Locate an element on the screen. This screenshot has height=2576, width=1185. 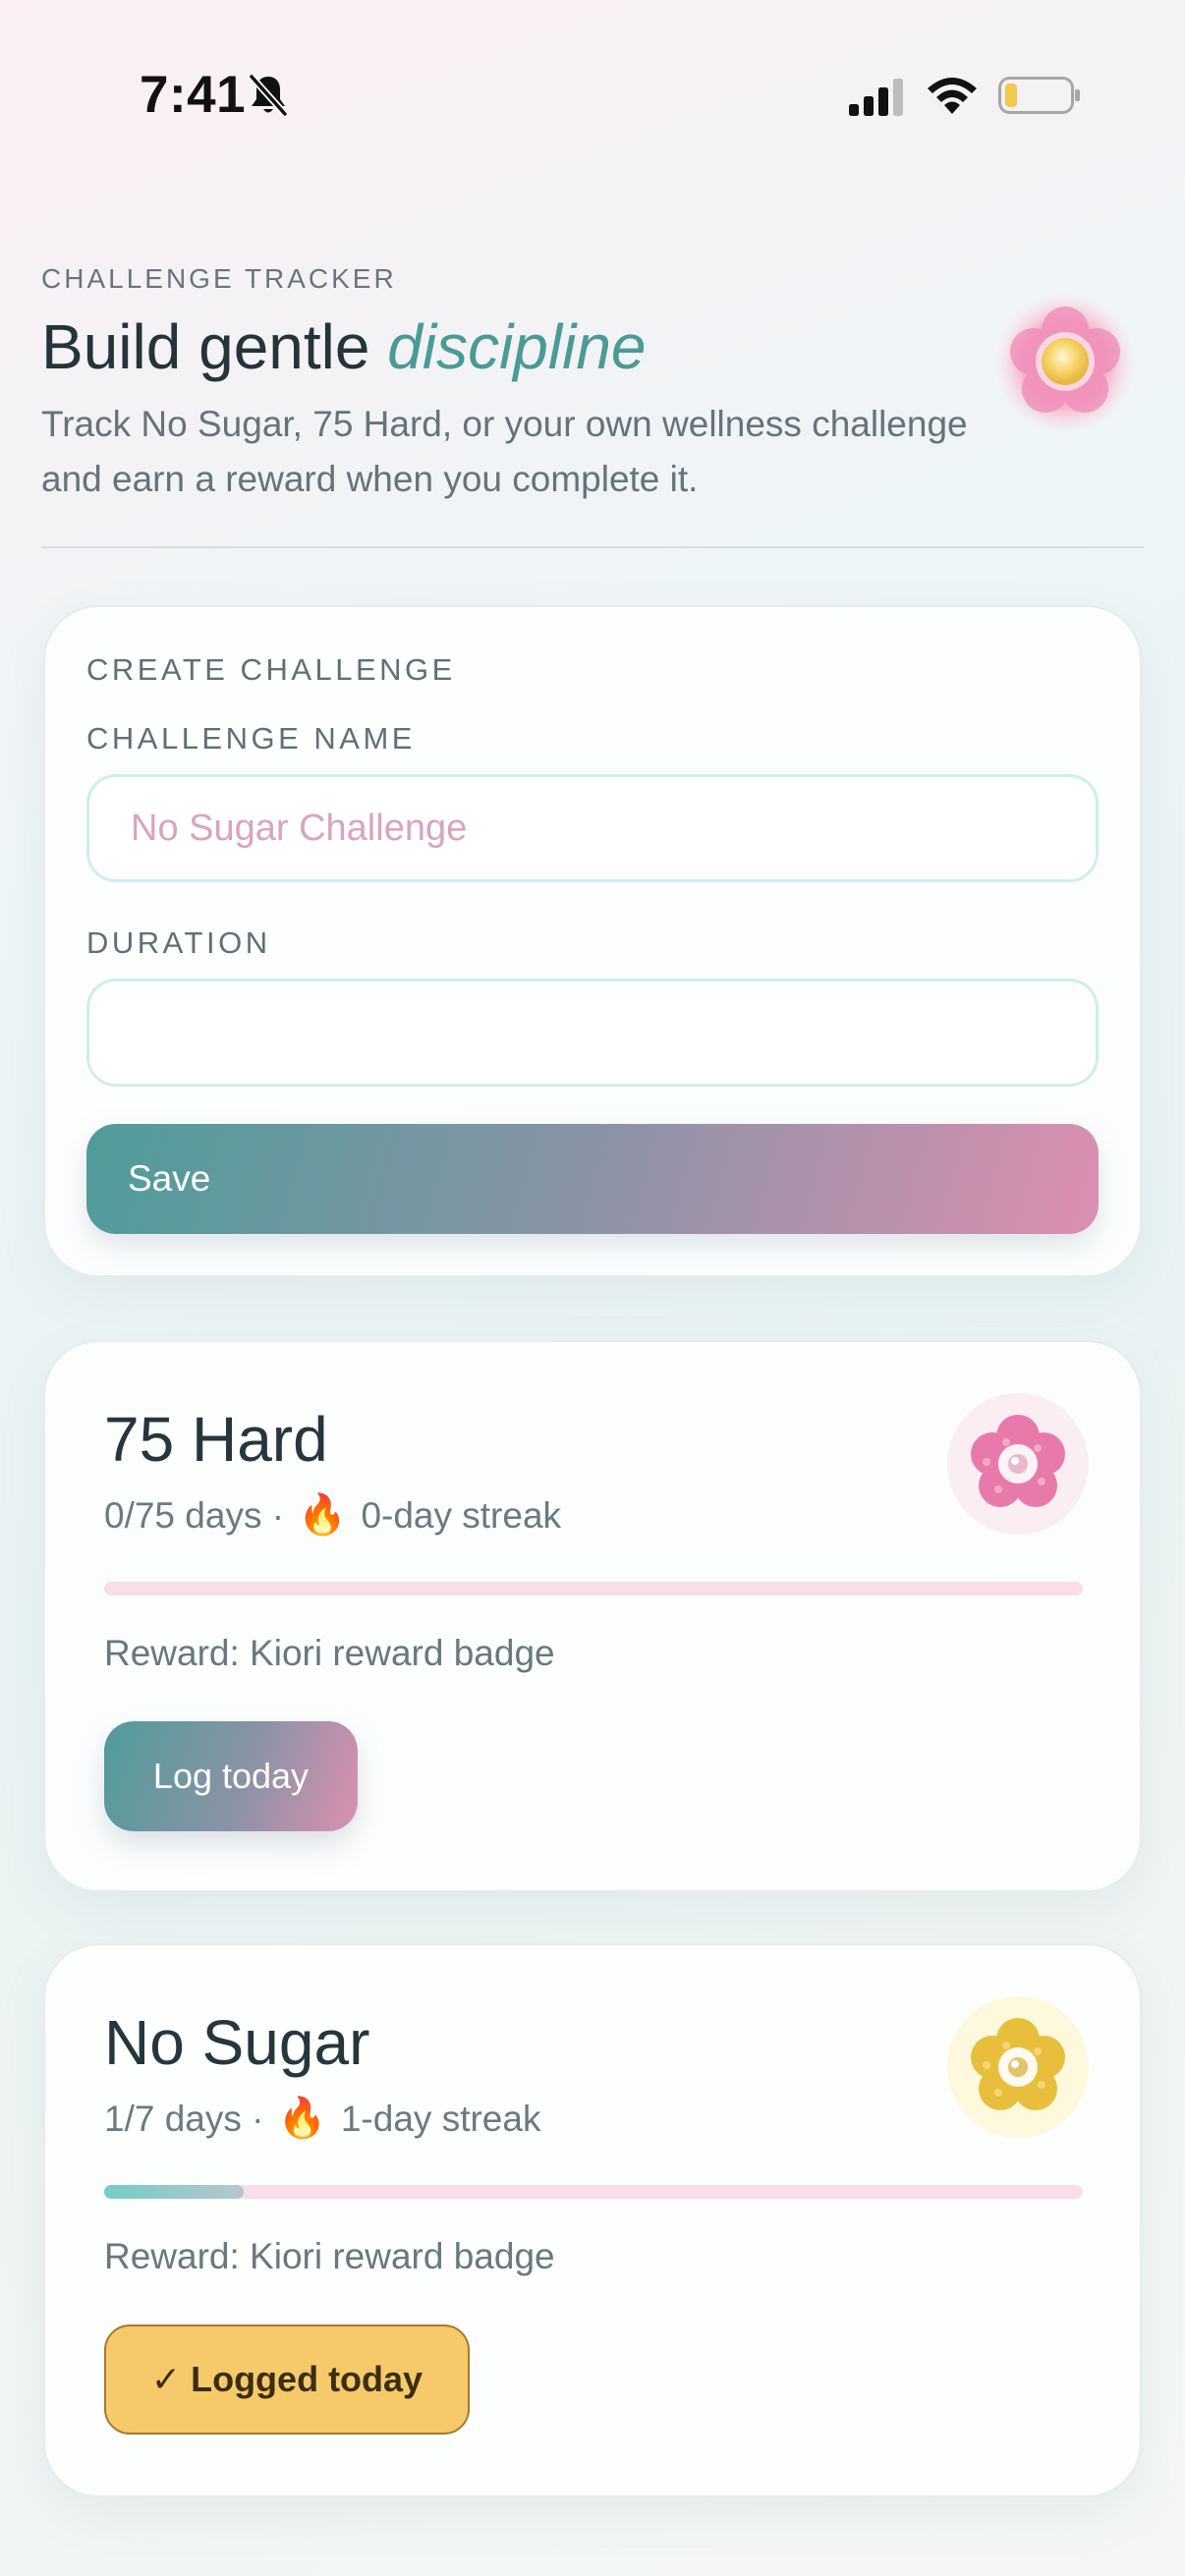
challenge-name-input is located at coordinates (592, 828).